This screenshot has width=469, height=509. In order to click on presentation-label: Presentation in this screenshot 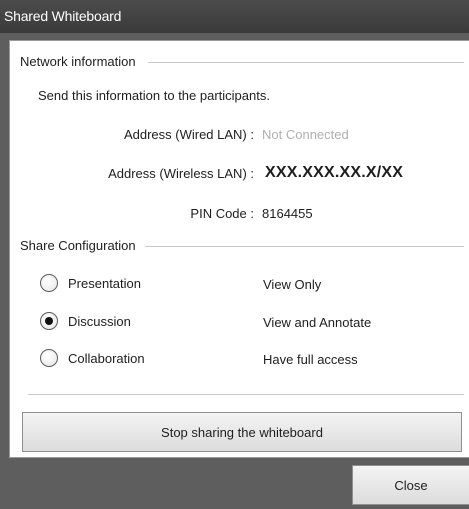, I will do `click(104, 283)`.